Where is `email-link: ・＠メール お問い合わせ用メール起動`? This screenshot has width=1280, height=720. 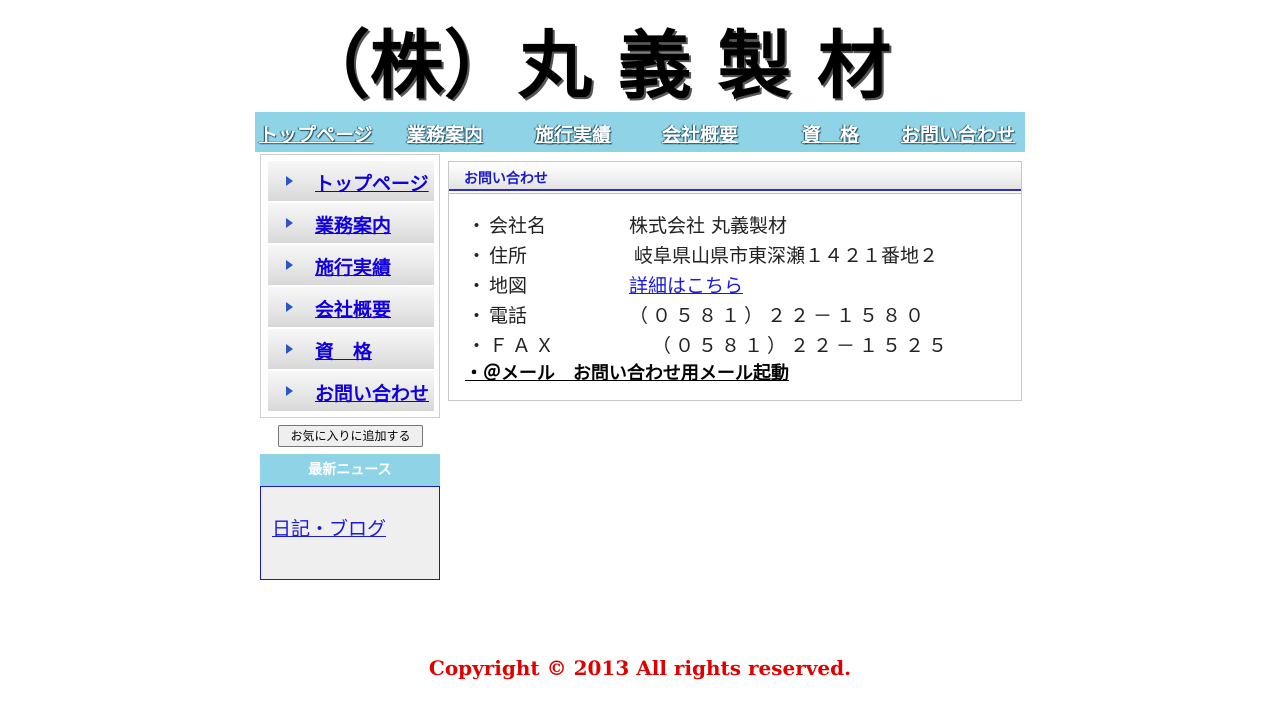
email-link: ・＠メール お問い合わせ用メール起動 is located at coordinates (627, 372).